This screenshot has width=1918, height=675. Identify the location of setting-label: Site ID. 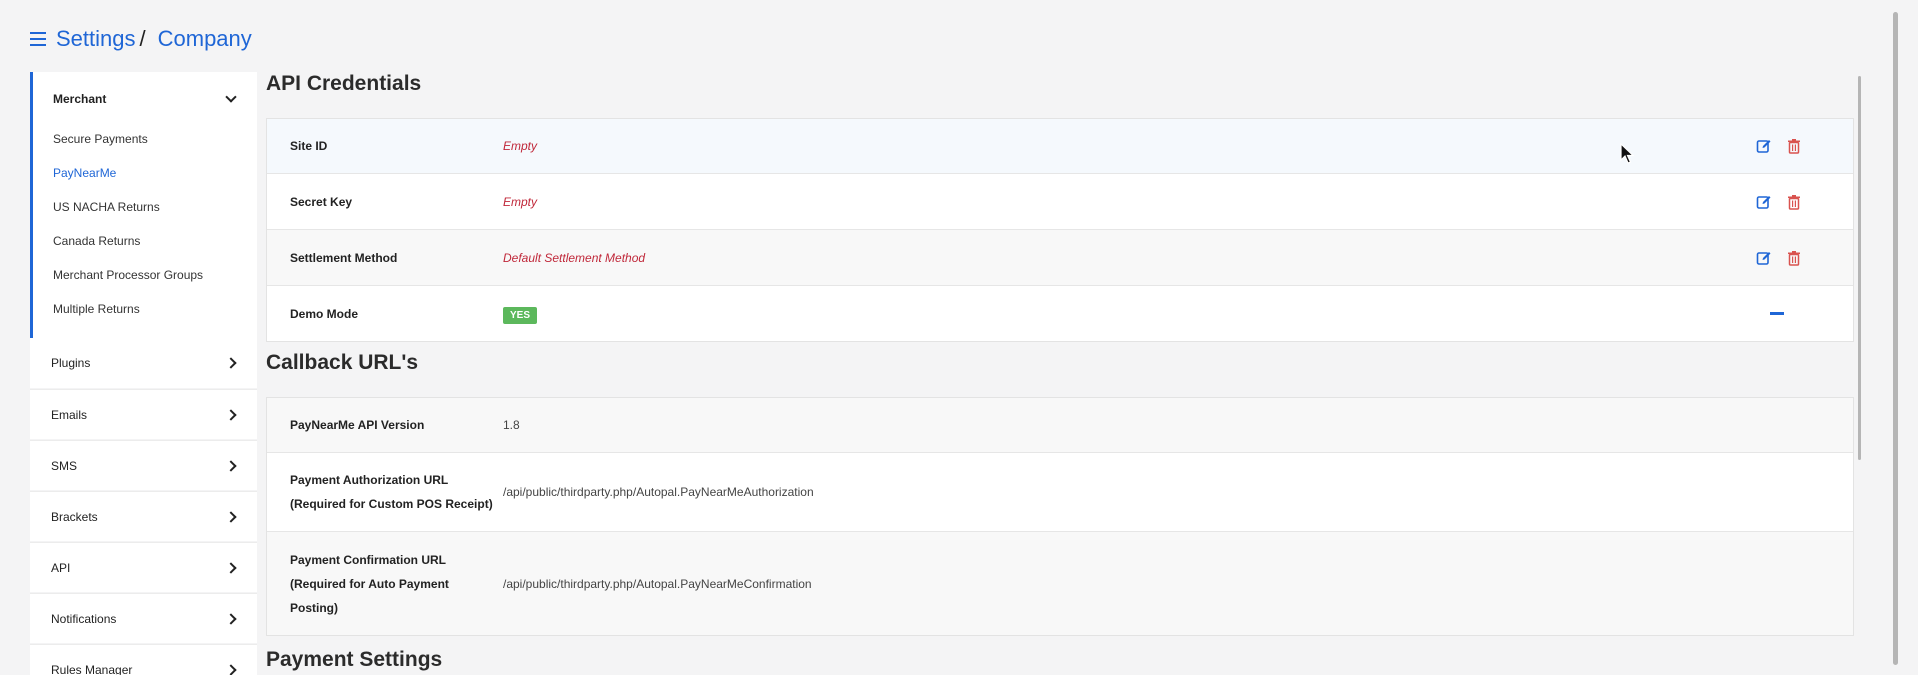
(309, 146).